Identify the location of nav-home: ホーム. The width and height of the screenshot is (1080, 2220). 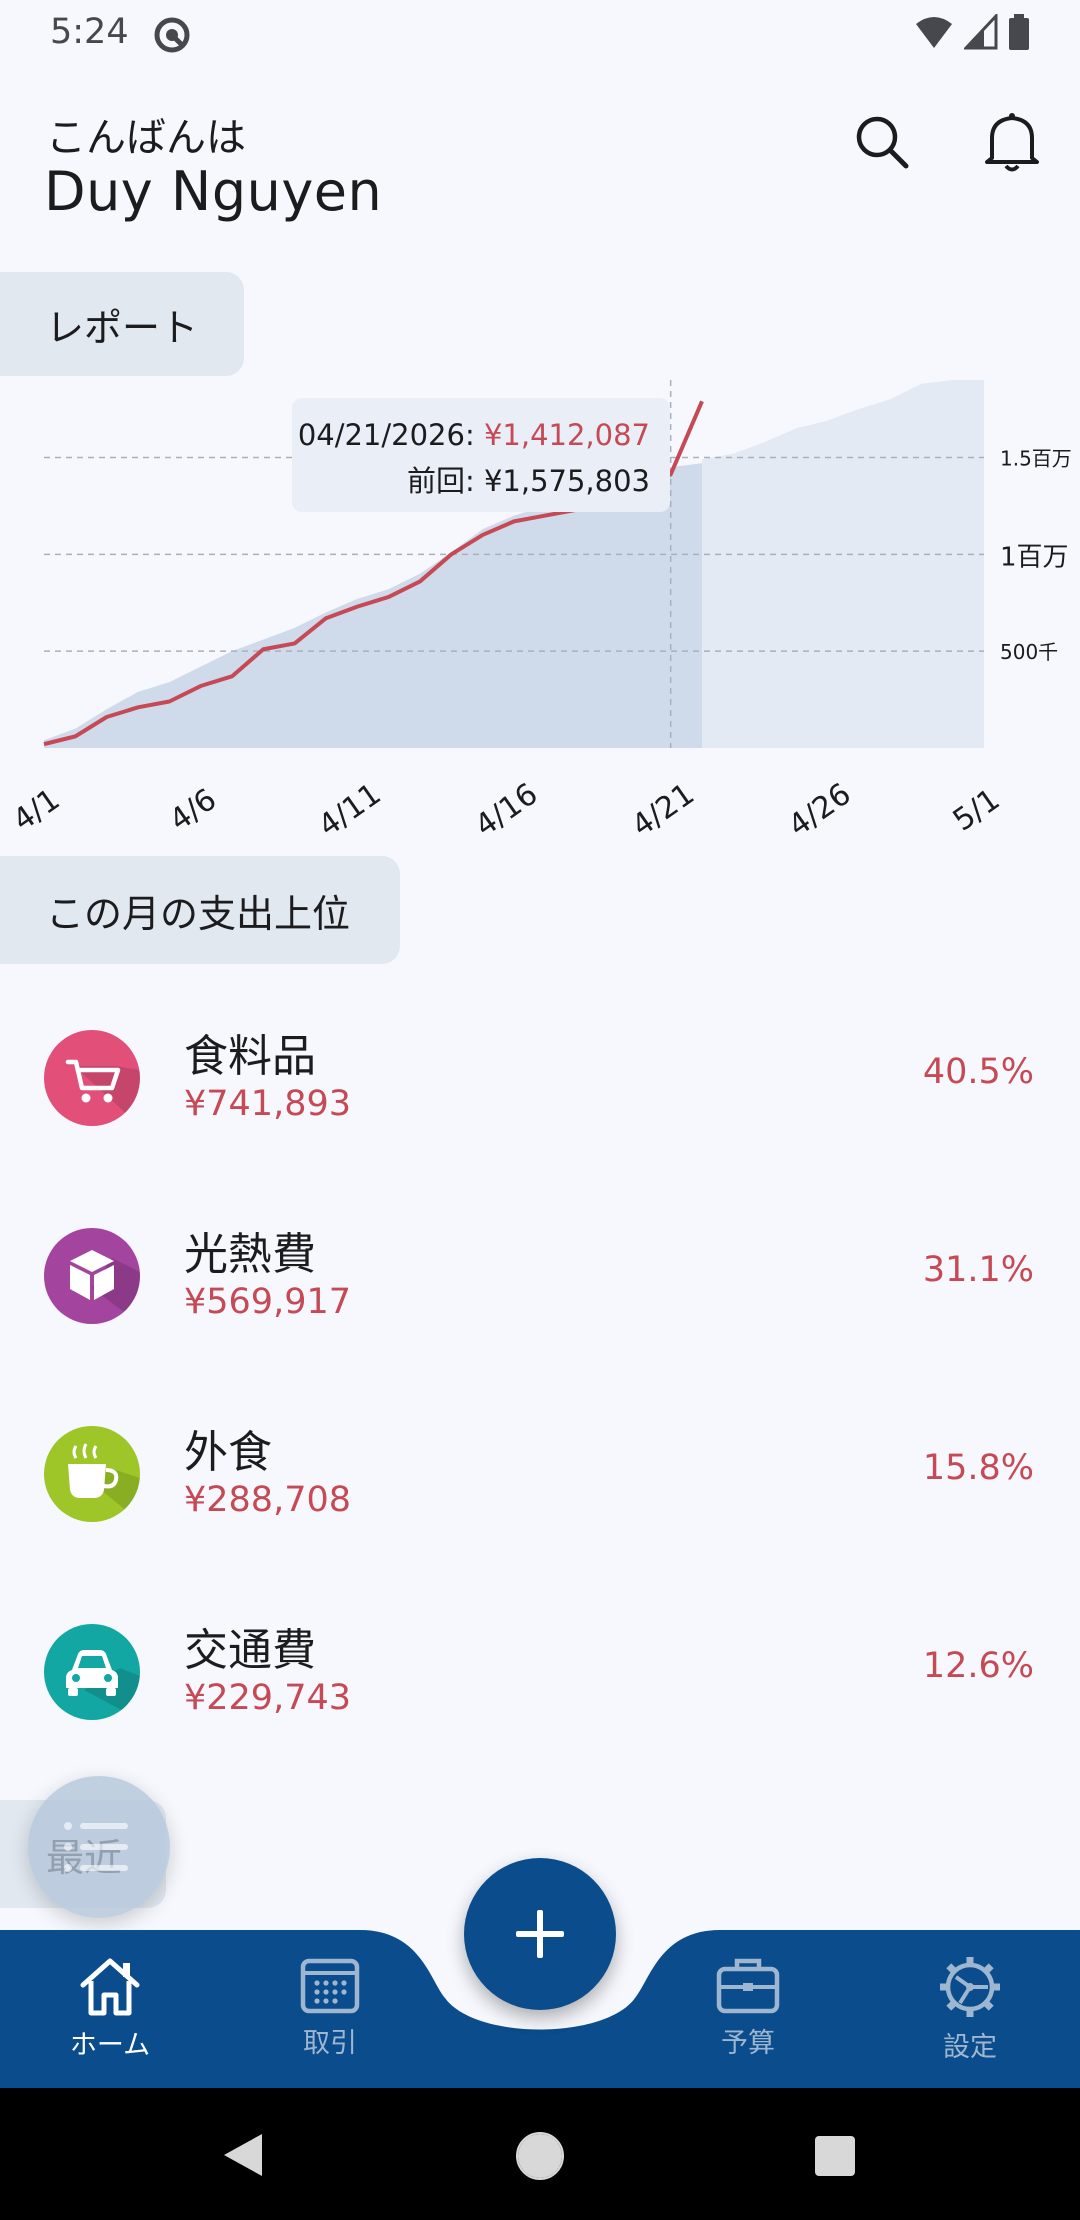
(110, 2008).